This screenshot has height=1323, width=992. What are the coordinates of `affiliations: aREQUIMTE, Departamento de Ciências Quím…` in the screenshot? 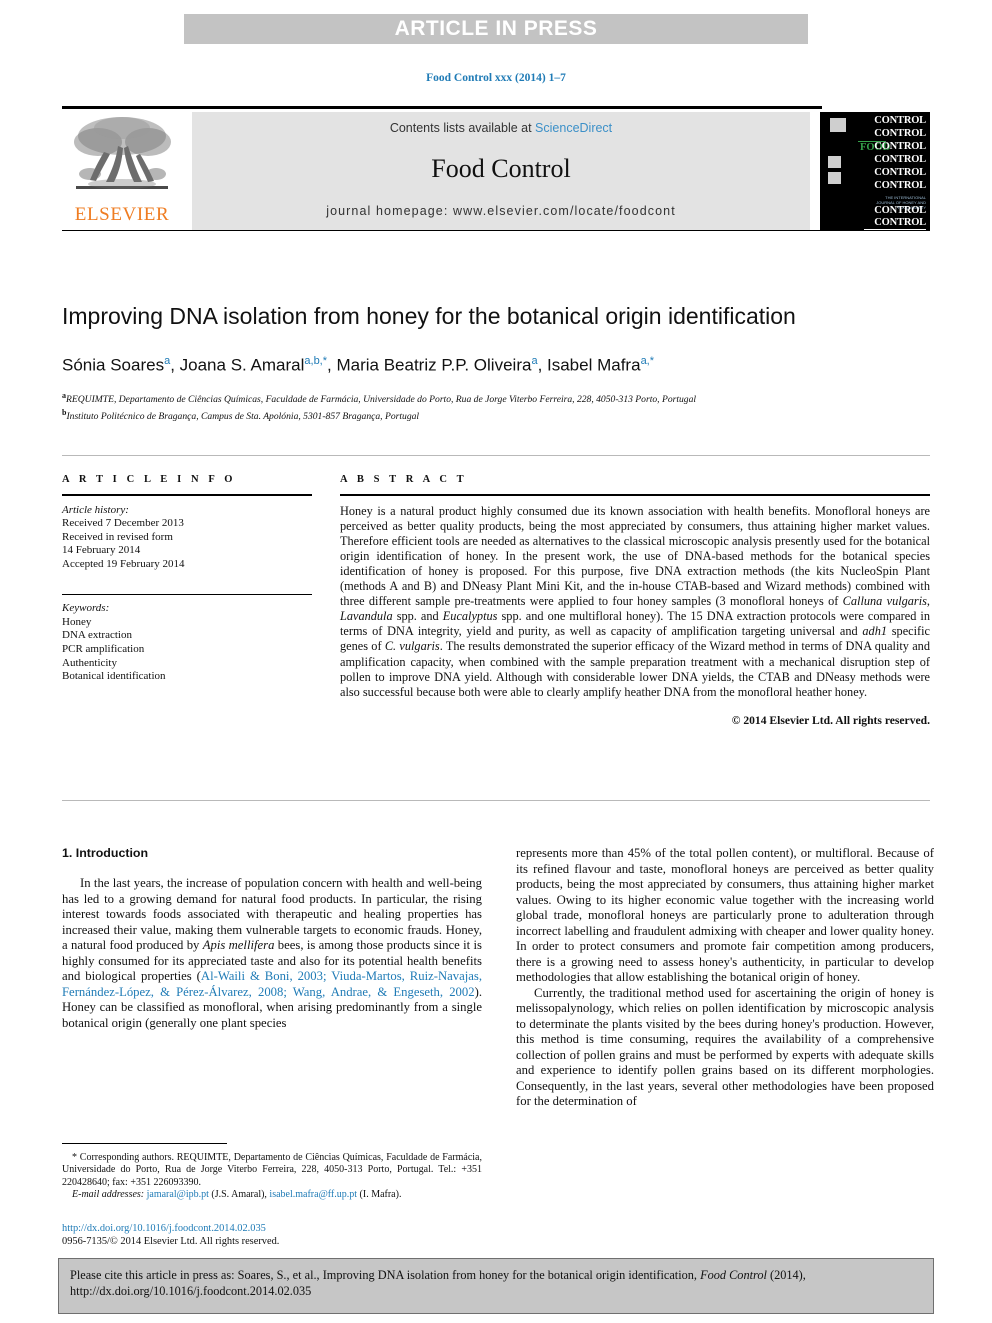 It's located at (492, 406).